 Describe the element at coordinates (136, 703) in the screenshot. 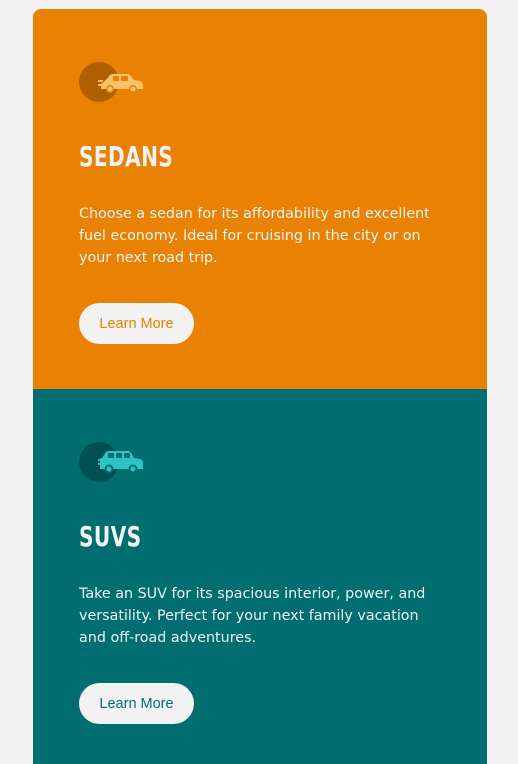

I see `learn-more-suvs-button: Learn More` at that location.